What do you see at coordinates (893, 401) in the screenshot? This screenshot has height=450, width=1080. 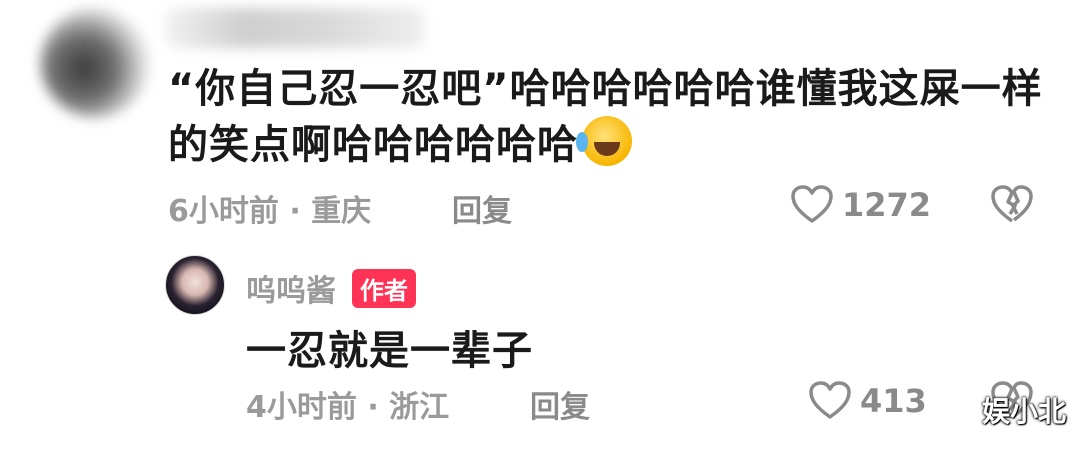 I see `reply-like-count: 413` at bounding box center [893, 401].